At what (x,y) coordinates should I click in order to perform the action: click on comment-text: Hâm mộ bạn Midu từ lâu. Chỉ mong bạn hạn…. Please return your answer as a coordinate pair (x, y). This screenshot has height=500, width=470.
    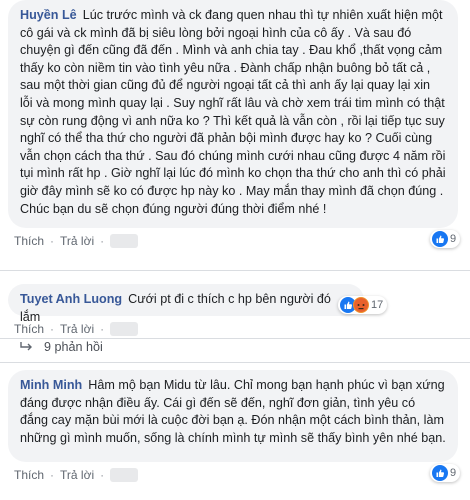
    Looking at the image, I should click on (233, 411).